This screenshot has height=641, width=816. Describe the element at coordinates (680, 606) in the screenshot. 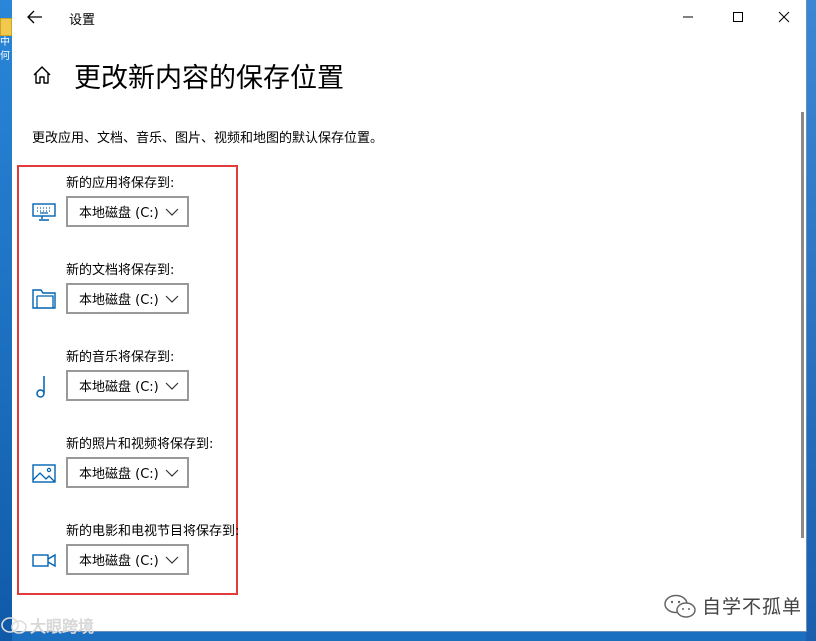

I see `wechat-icon` at that location.